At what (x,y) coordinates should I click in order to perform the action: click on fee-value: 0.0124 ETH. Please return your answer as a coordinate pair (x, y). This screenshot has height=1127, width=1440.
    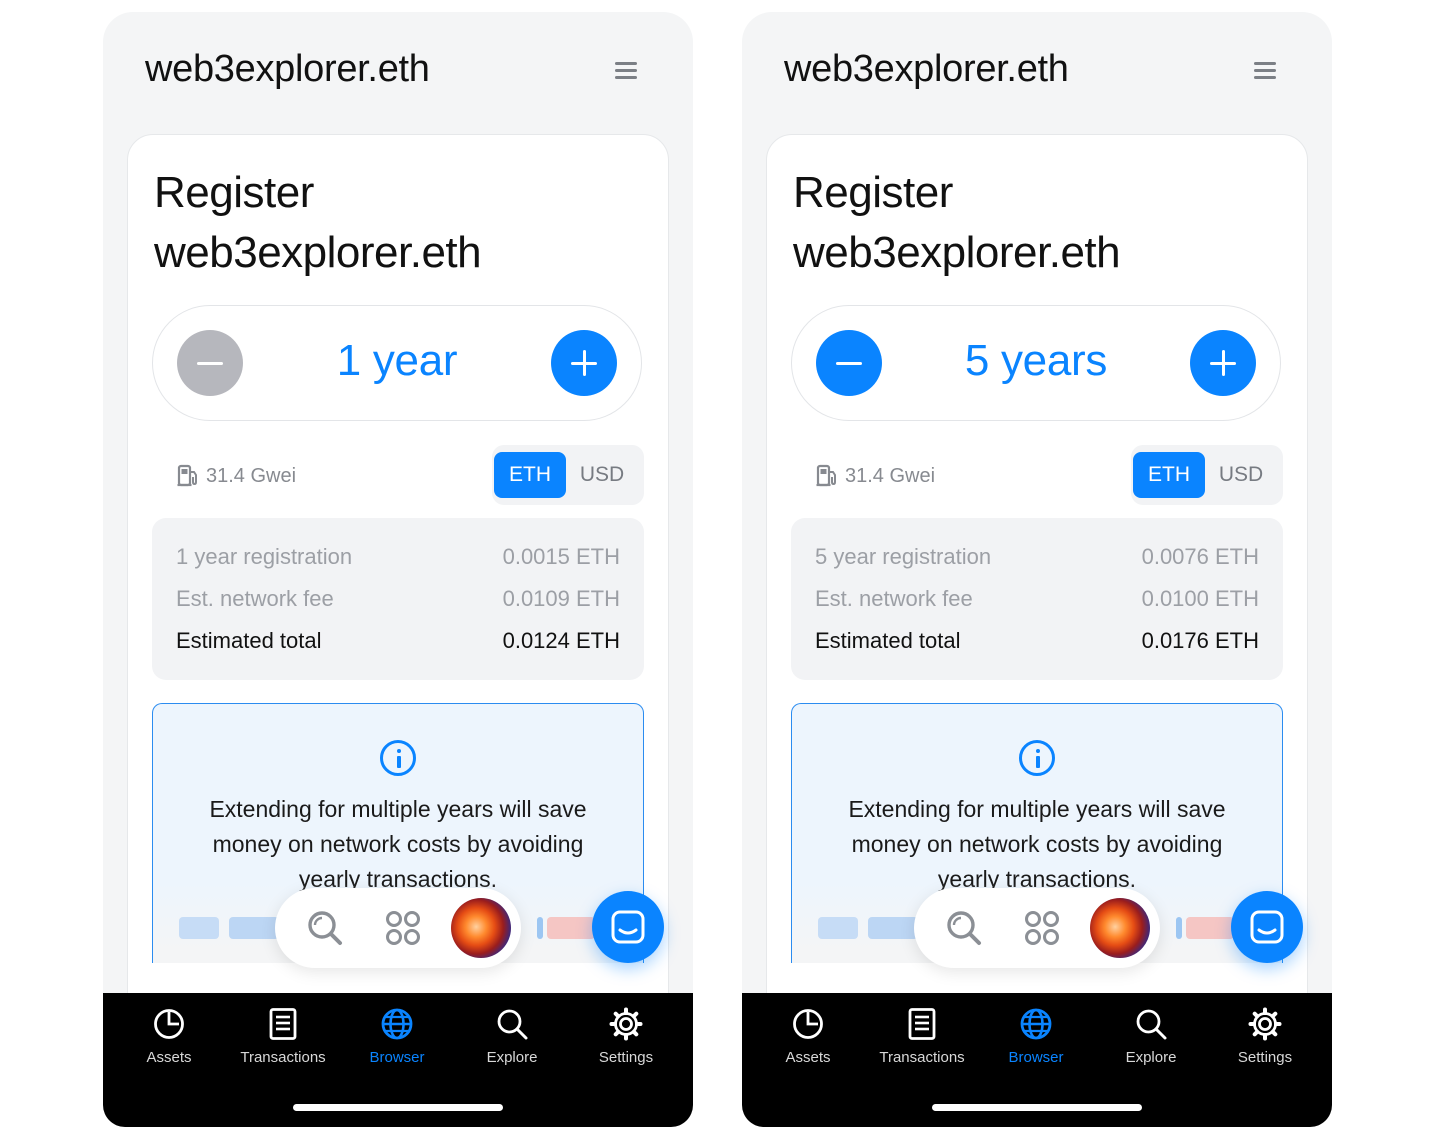
    Looking at the image, I should click on (561, 640).